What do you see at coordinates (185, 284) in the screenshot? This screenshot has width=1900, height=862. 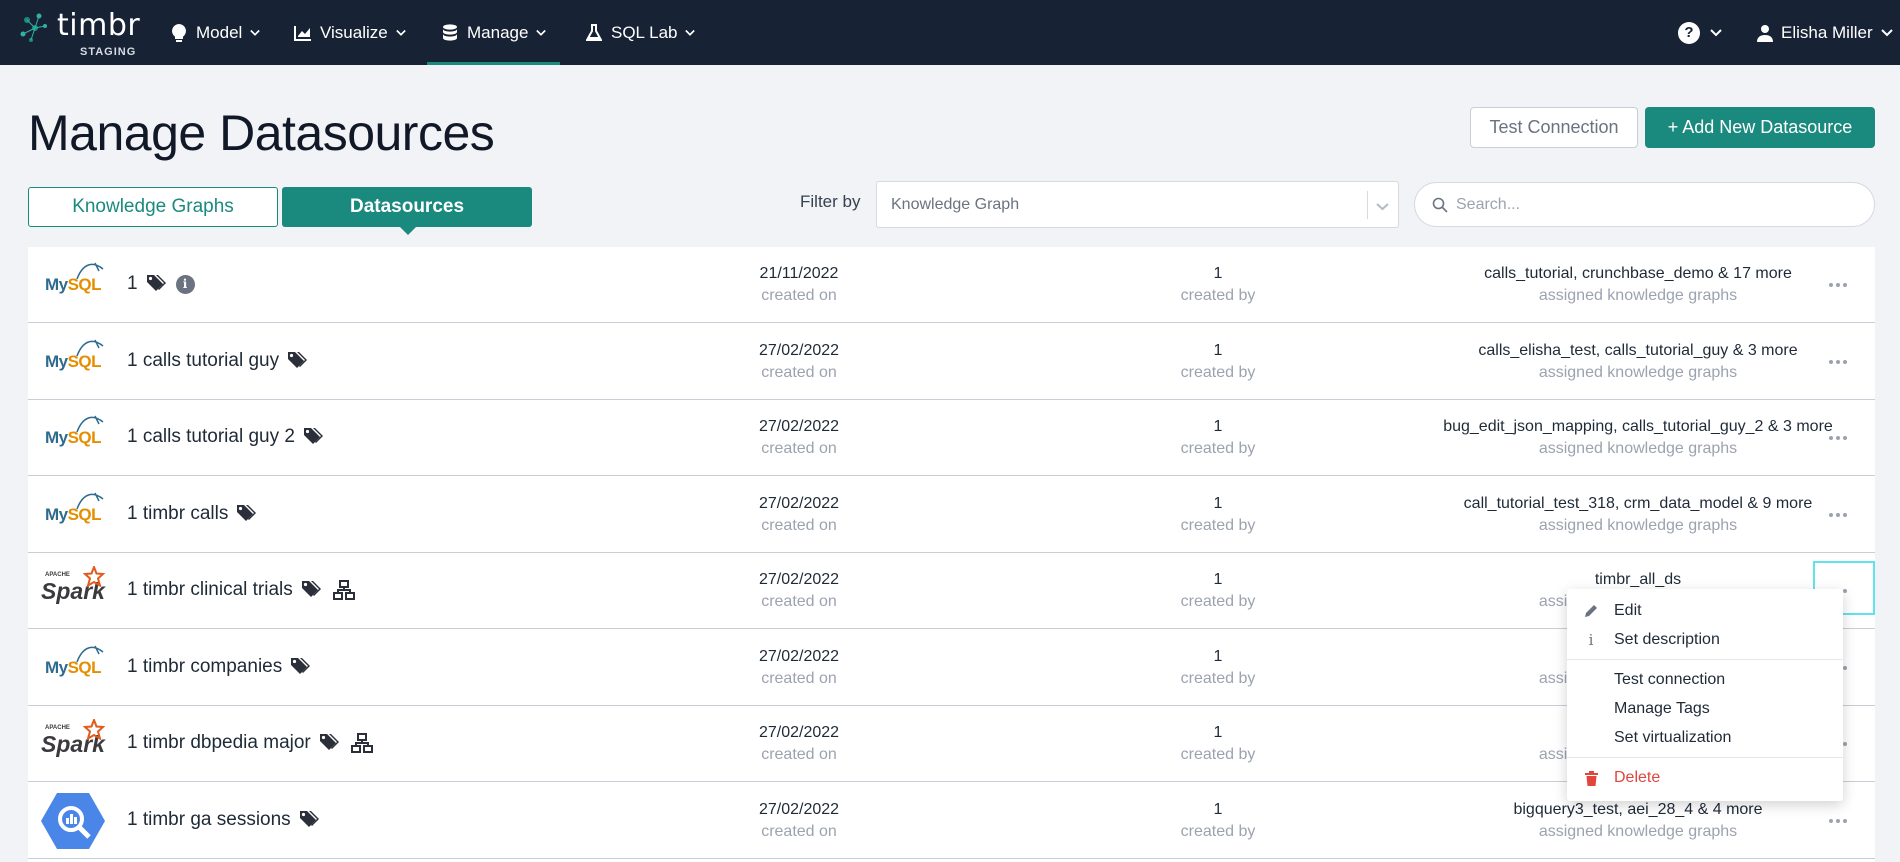 I see `info-icon: i` at bounding box center [185, 284].